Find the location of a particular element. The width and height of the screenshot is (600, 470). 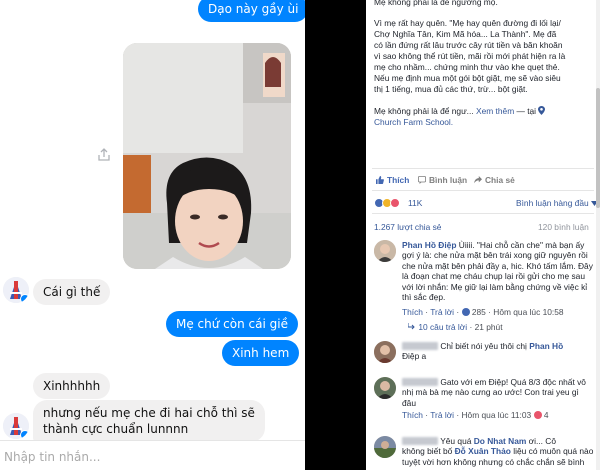

share-icon is located at coordinates (104, 155).